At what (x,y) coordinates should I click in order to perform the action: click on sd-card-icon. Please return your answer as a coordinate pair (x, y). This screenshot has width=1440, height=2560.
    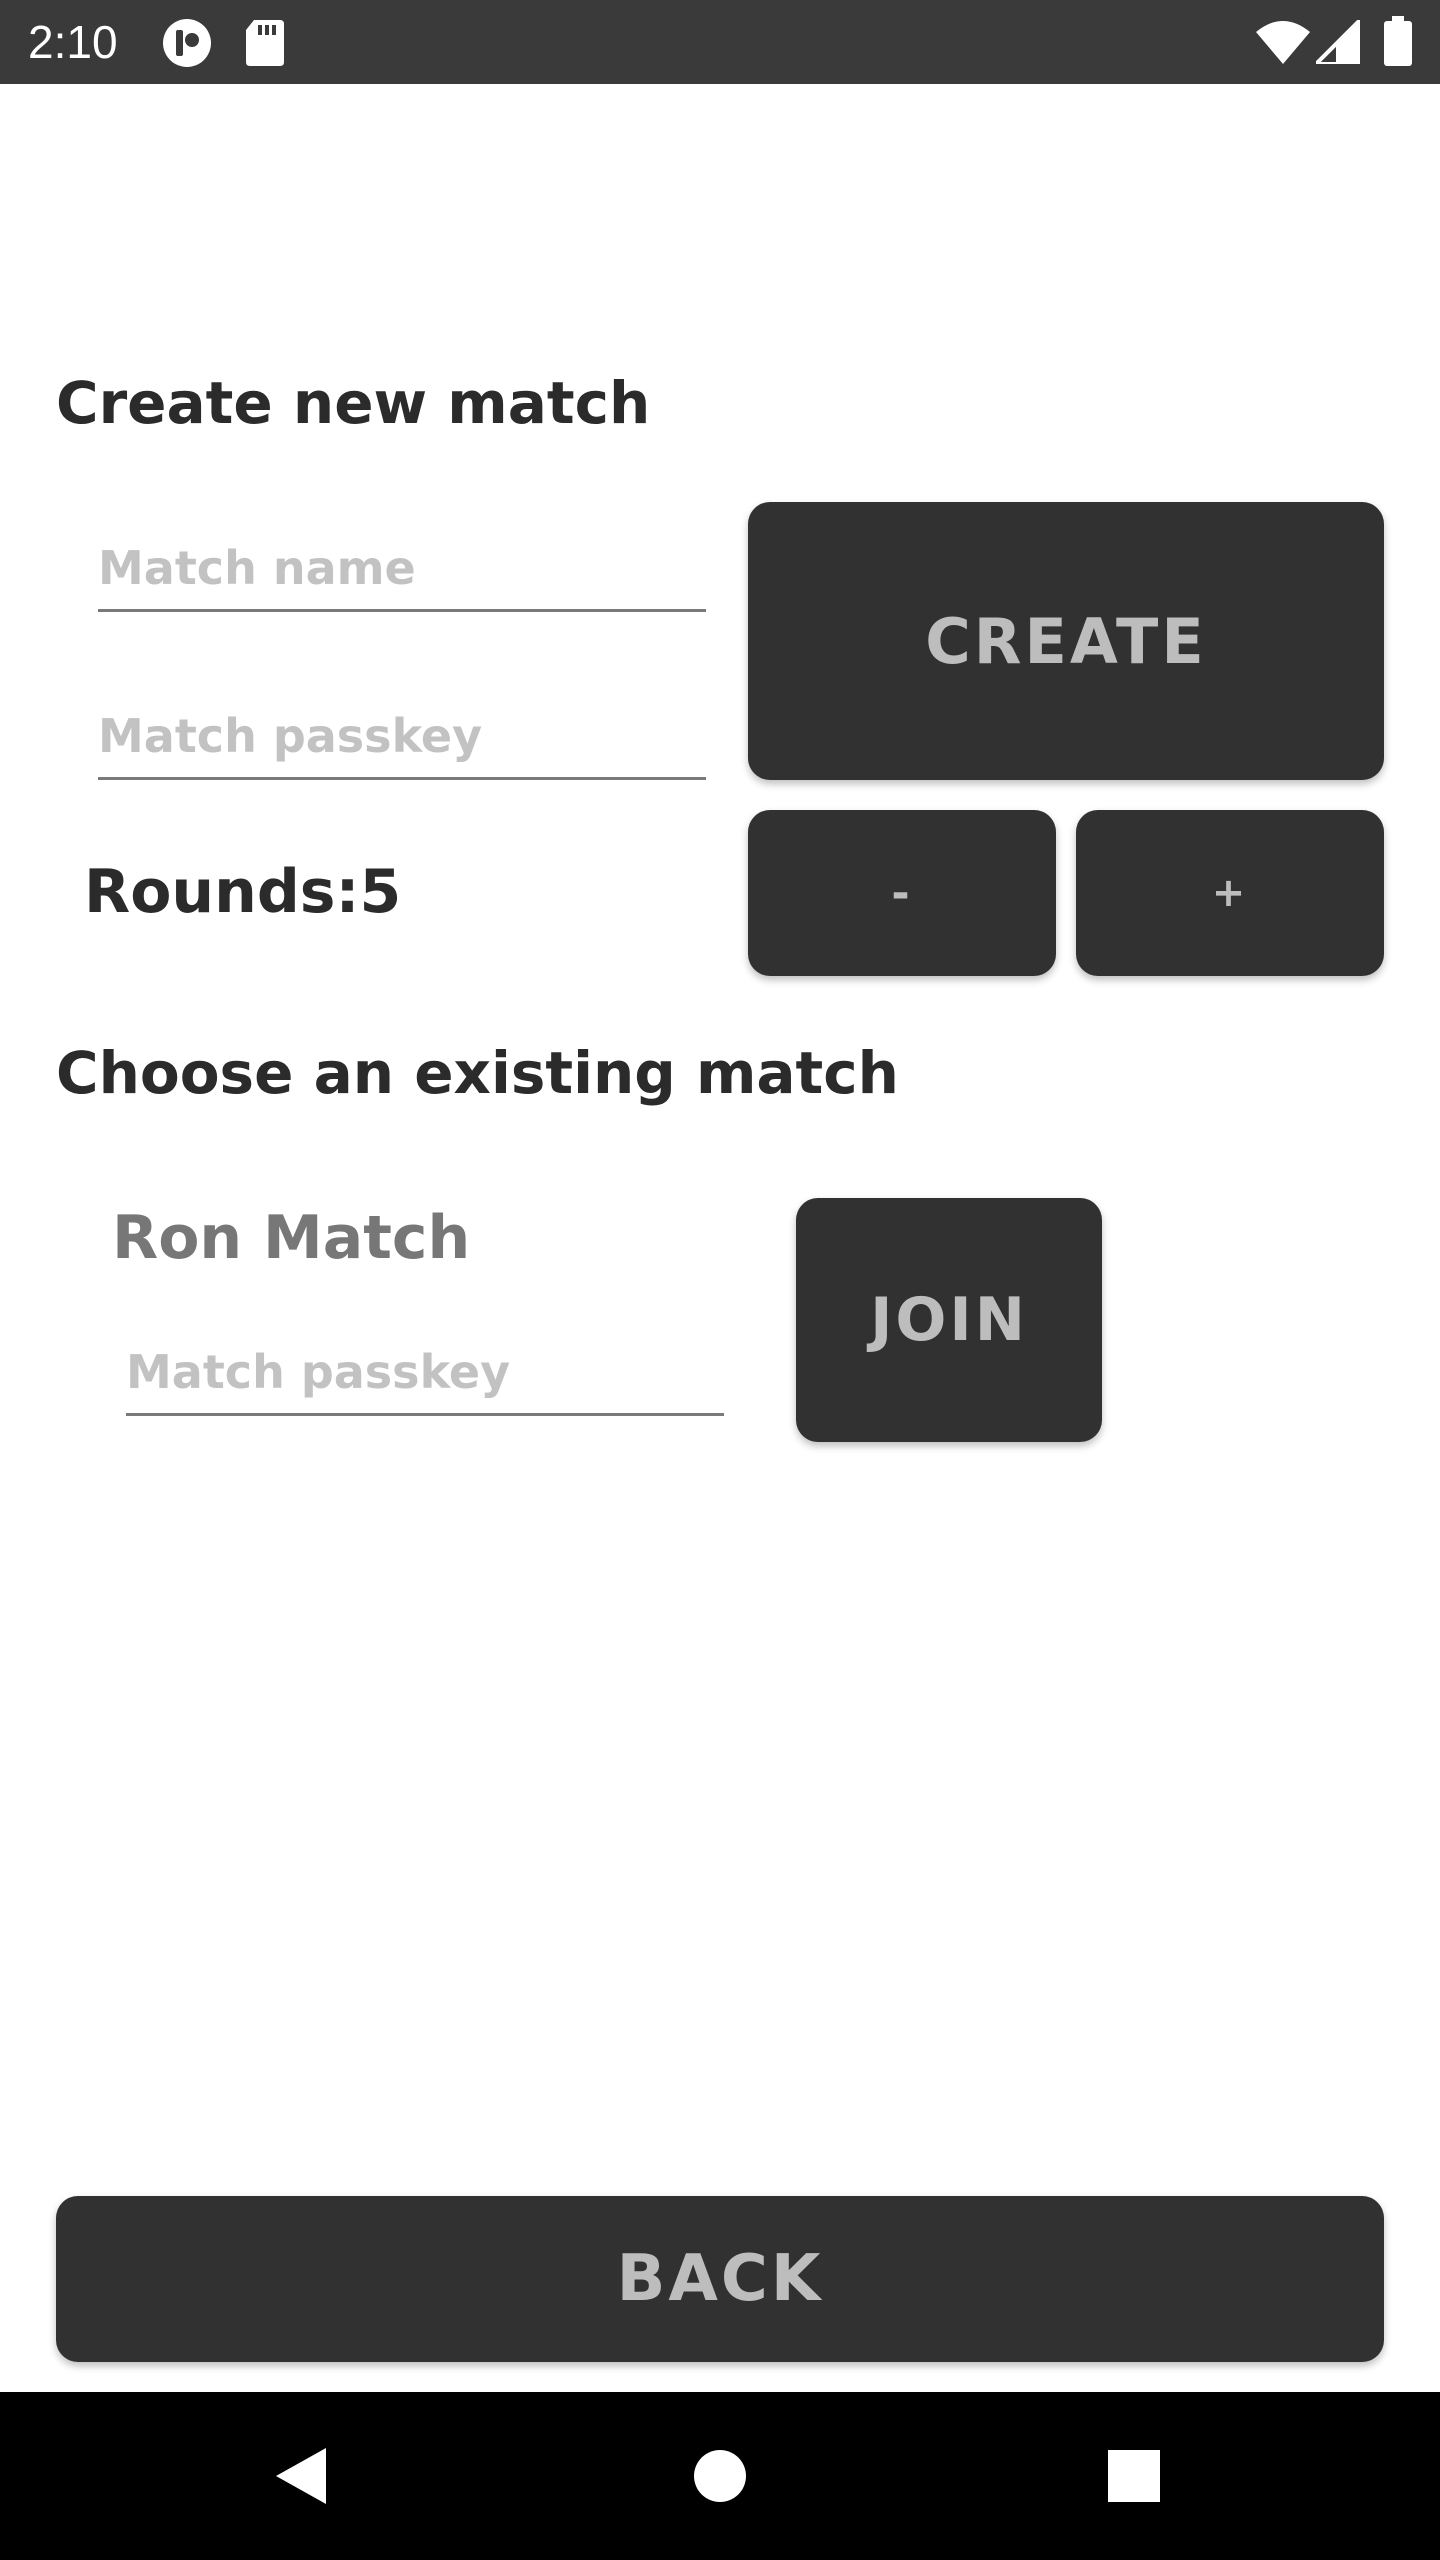
    Looking at the image, I should click on (265, 43).